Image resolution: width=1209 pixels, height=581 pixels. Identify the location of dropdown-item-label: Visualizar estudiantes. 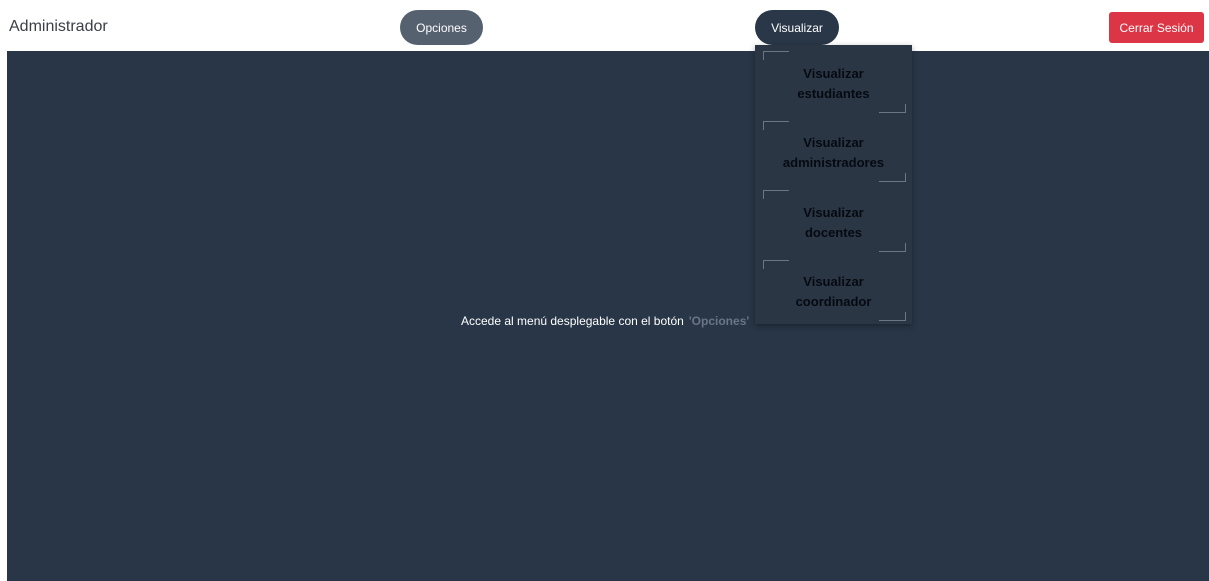
(833, 83).